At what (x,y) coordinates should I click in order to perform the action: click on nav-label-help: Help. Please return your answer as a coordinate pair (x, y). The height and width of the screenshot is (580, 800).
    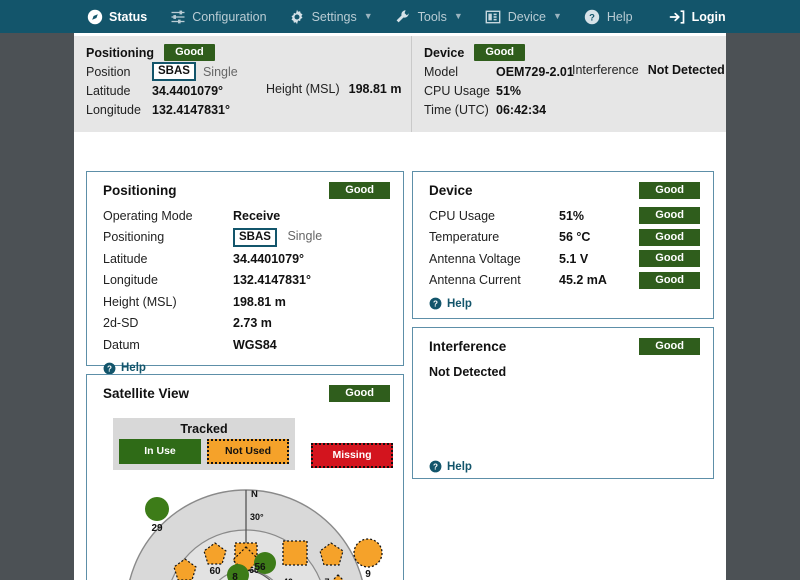
    Looking at the image, I should click on (619, 16).